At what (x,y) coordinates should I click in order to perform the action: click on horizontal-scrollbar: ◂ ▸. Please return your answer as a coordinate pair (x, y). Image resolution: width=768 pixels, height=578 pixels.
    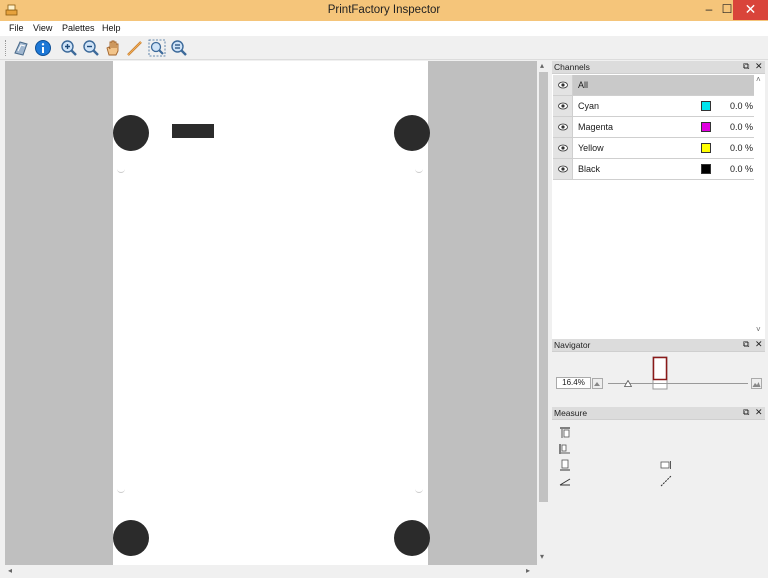
    Looking at the image, I should click on (271, 571).